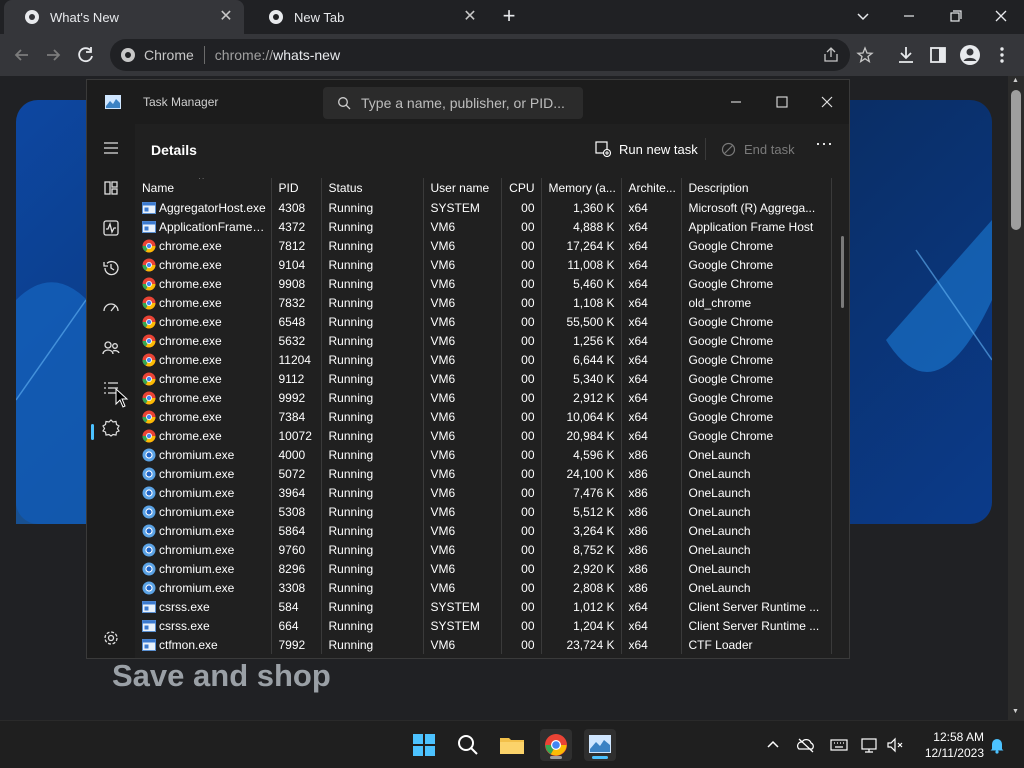  I want to click on address-bar: Chrome chrome://whats-new, so click(492, 55).